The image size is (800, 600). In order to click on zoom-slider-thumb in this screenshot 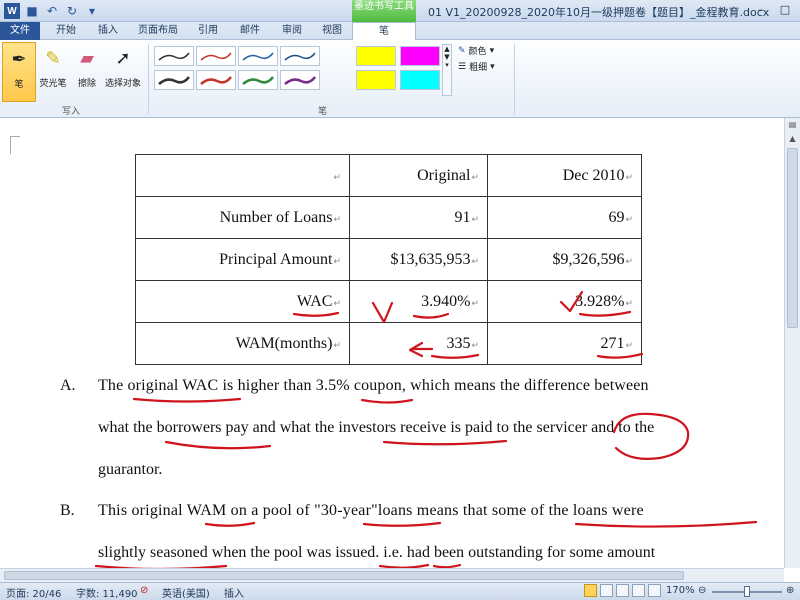, I will do `click(747, 591)`.